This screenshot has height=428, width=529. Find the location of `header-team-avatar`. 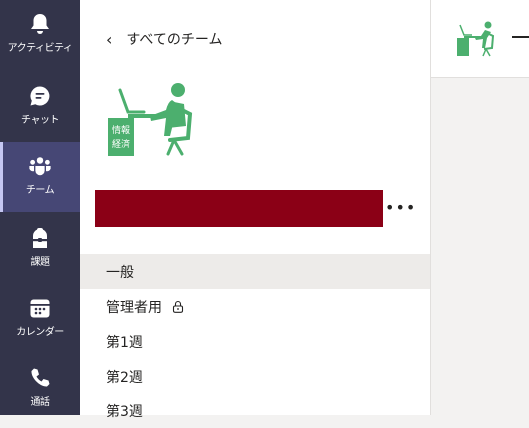

header-team-avatar is located at coordinates (475, 39).